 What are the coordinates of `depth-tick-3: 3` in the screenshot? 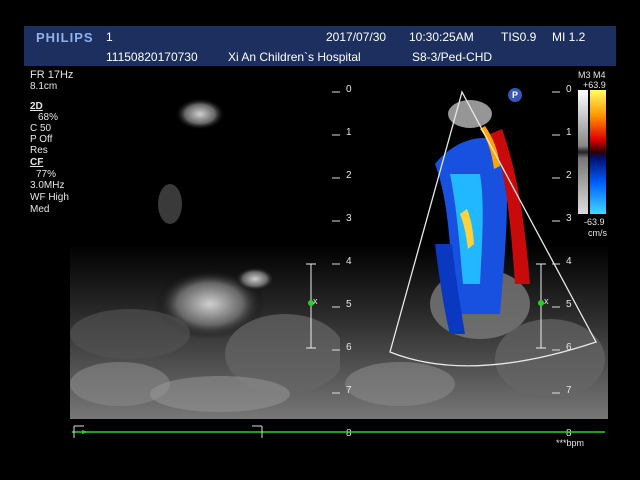 It's located at (349, 218).